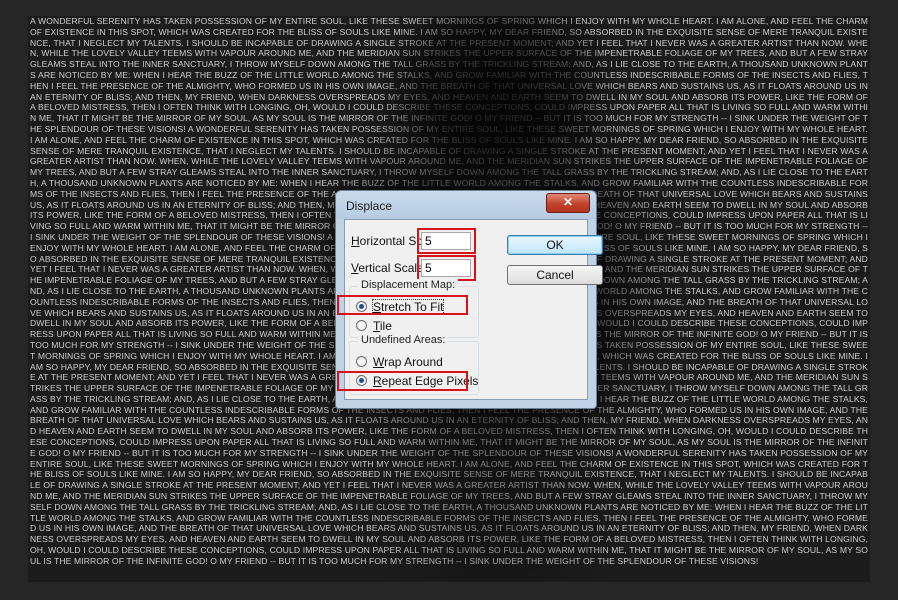 This screenshot has height=600, width=898. I want to click on displacement-map-group: Displacement Map: Stretch To Fit Tile, so click(414, 308).